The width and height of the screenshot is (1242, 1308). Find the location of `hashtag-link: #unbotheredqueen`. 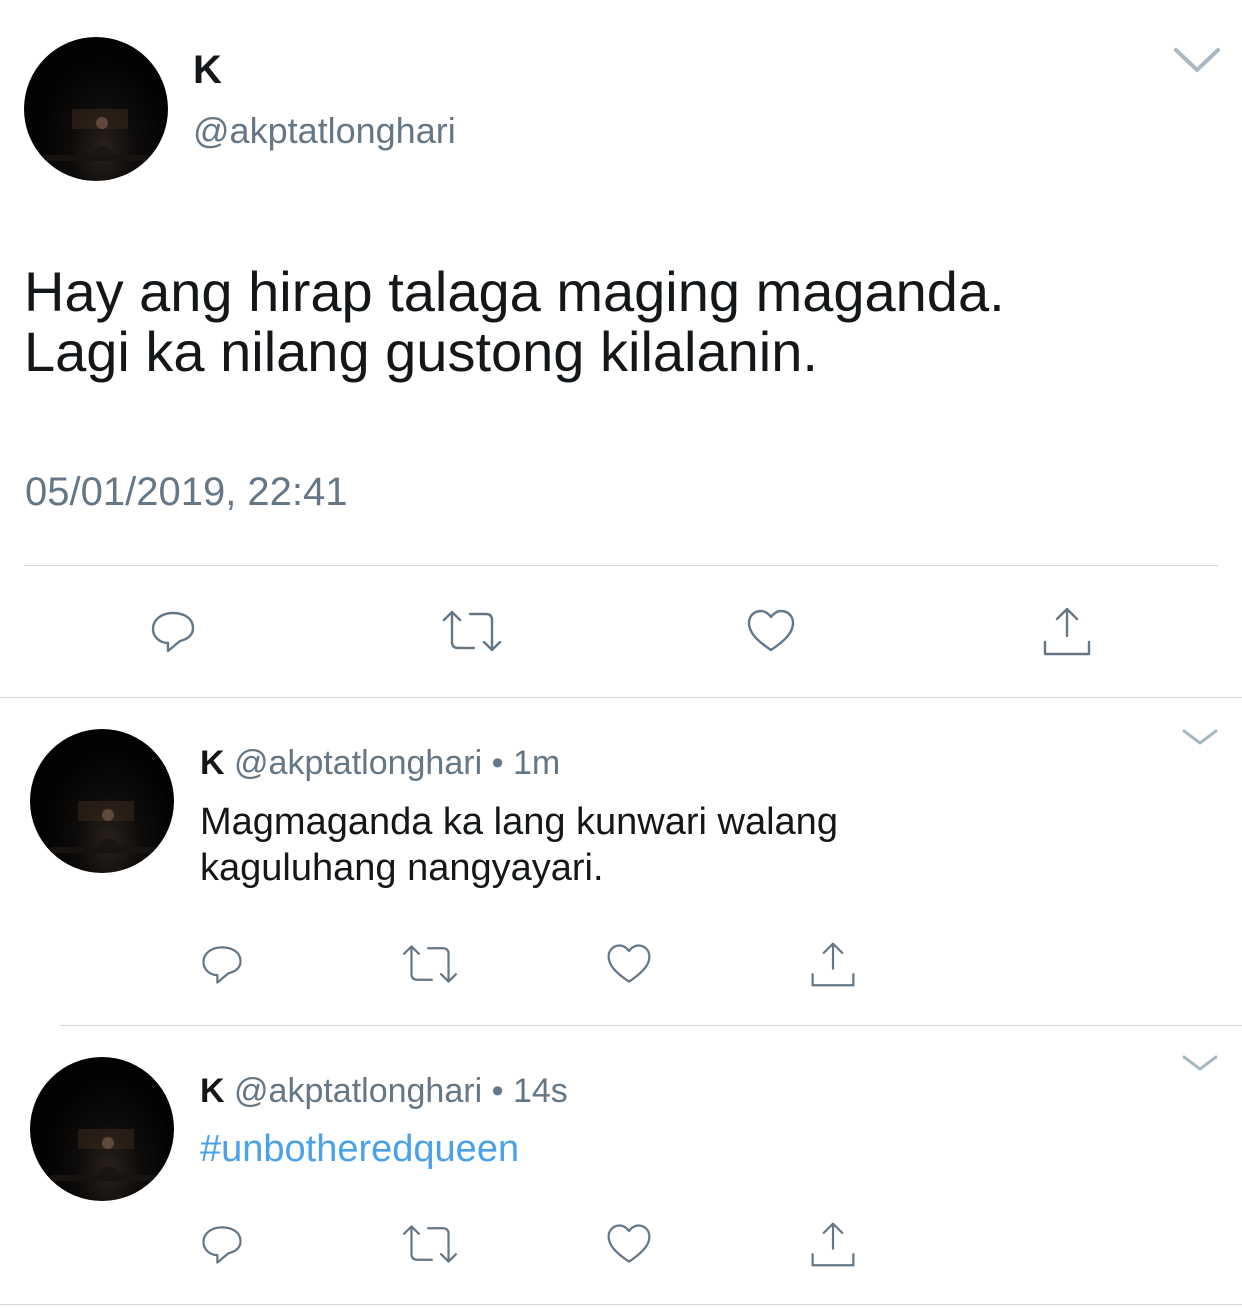

hashtag-link: #unbotheredqueen is located at coordinates (359, 1149).